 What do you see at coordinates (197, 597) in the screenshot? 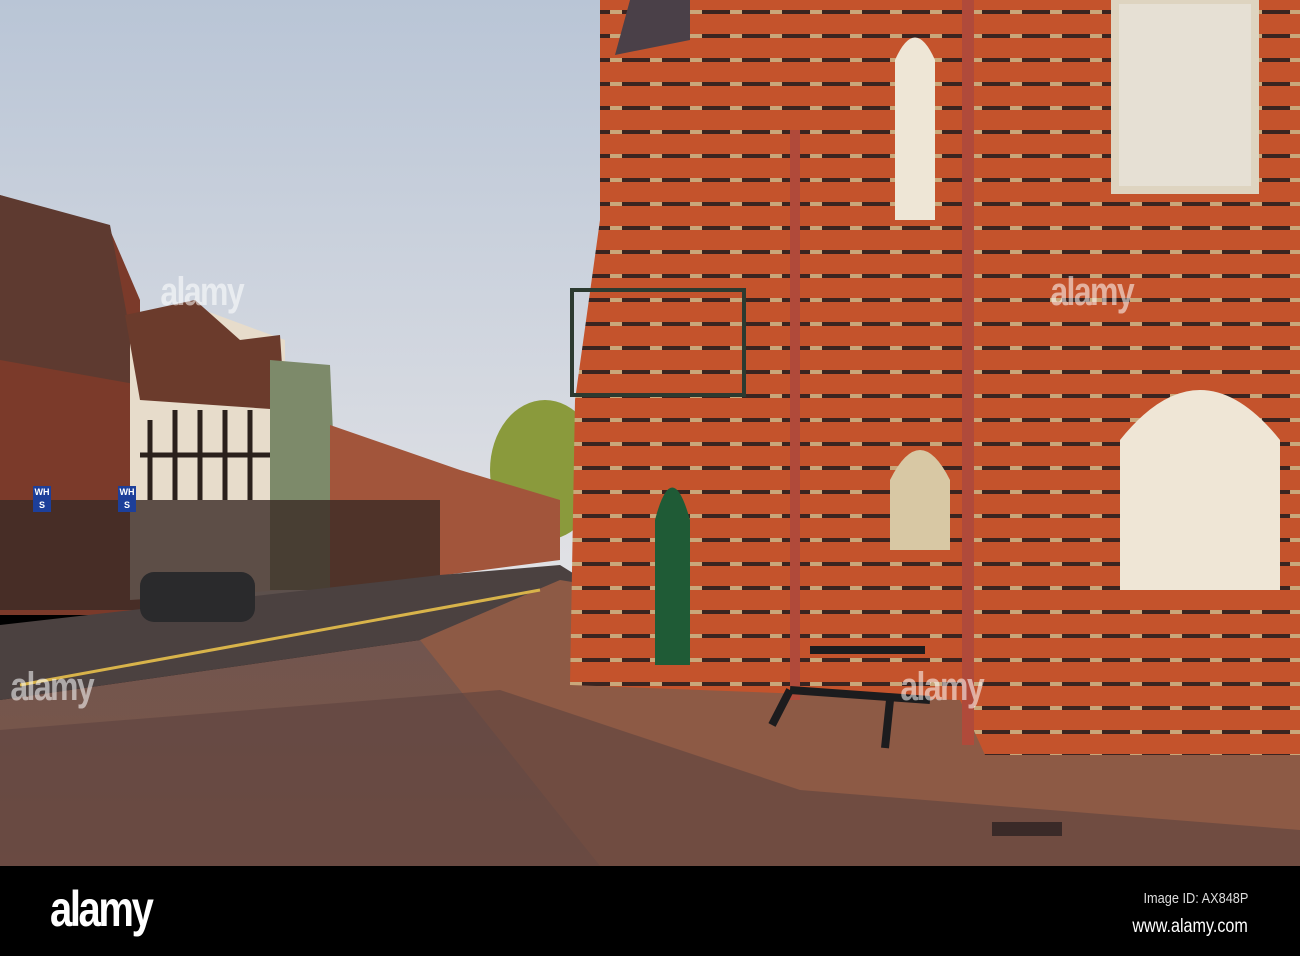
I see `parked-car` at bounding box center [197, 597].